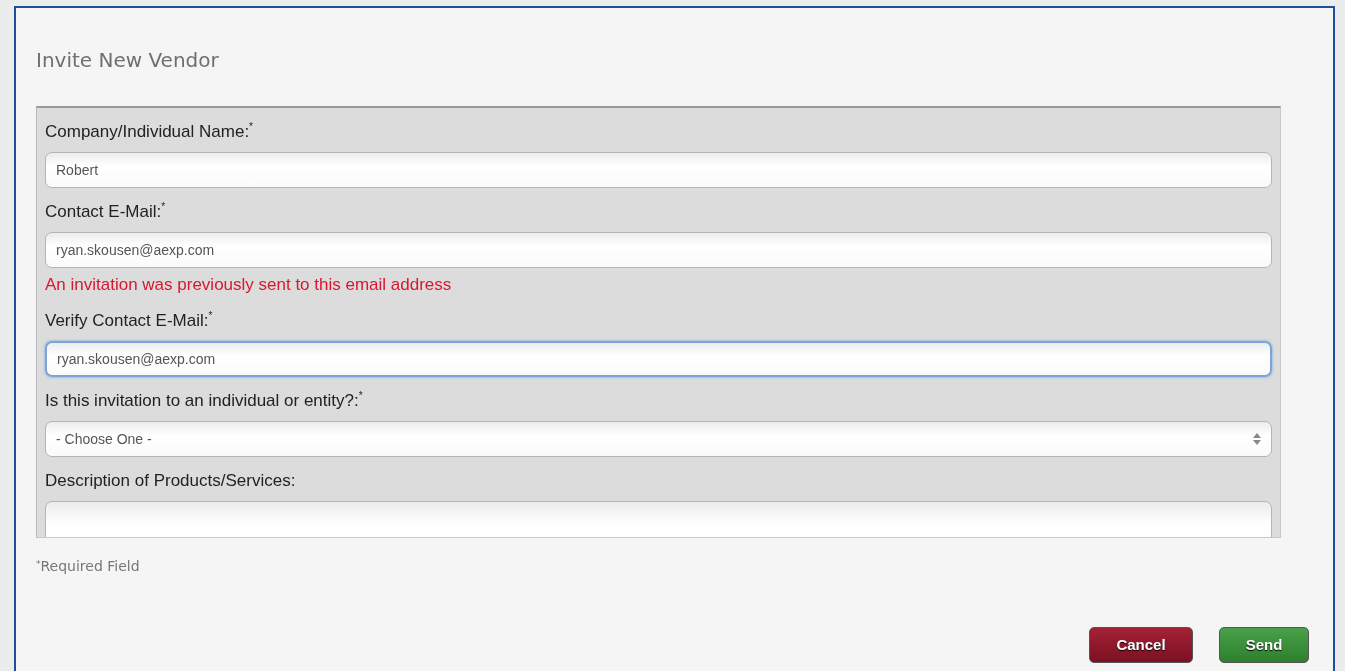  What do you see at coordinates (129, 320) in the screenshot?
I see `field-label: Verify Contact E-Mail:$^{*}$` at bounding box center [129, 320].